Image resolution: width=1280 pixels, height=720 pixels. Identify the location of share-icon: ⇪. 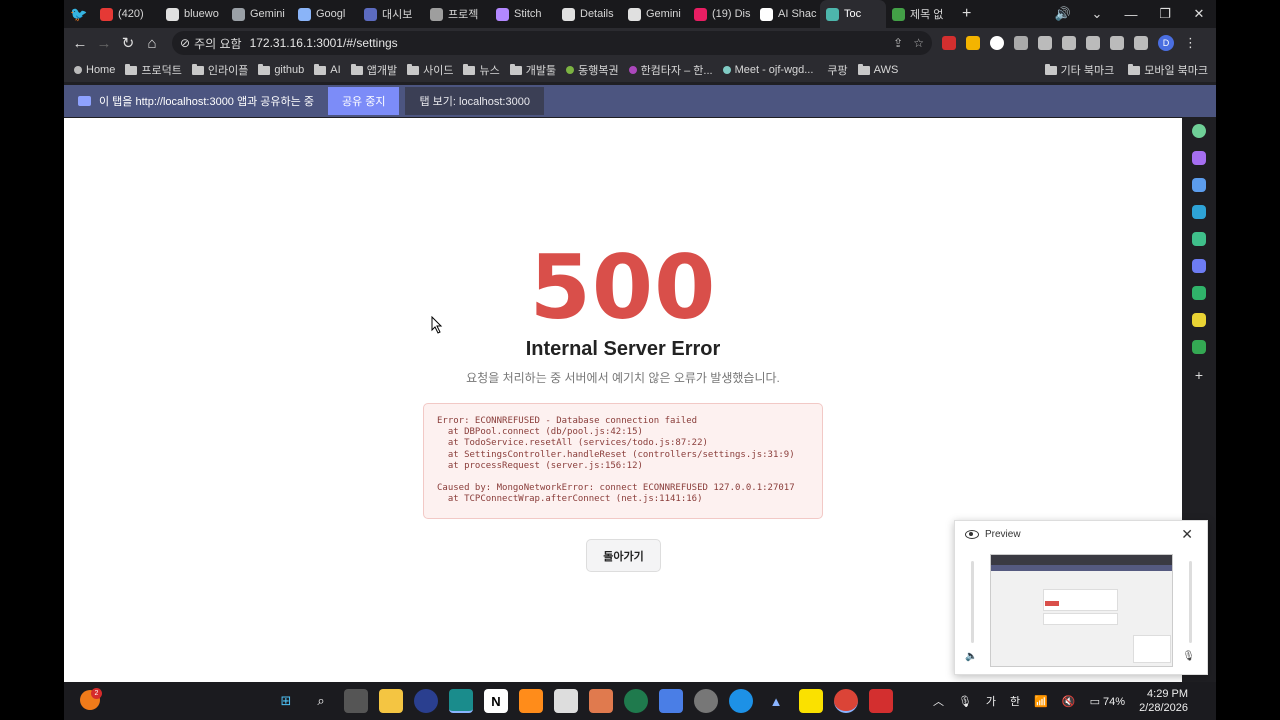
(898, 43).